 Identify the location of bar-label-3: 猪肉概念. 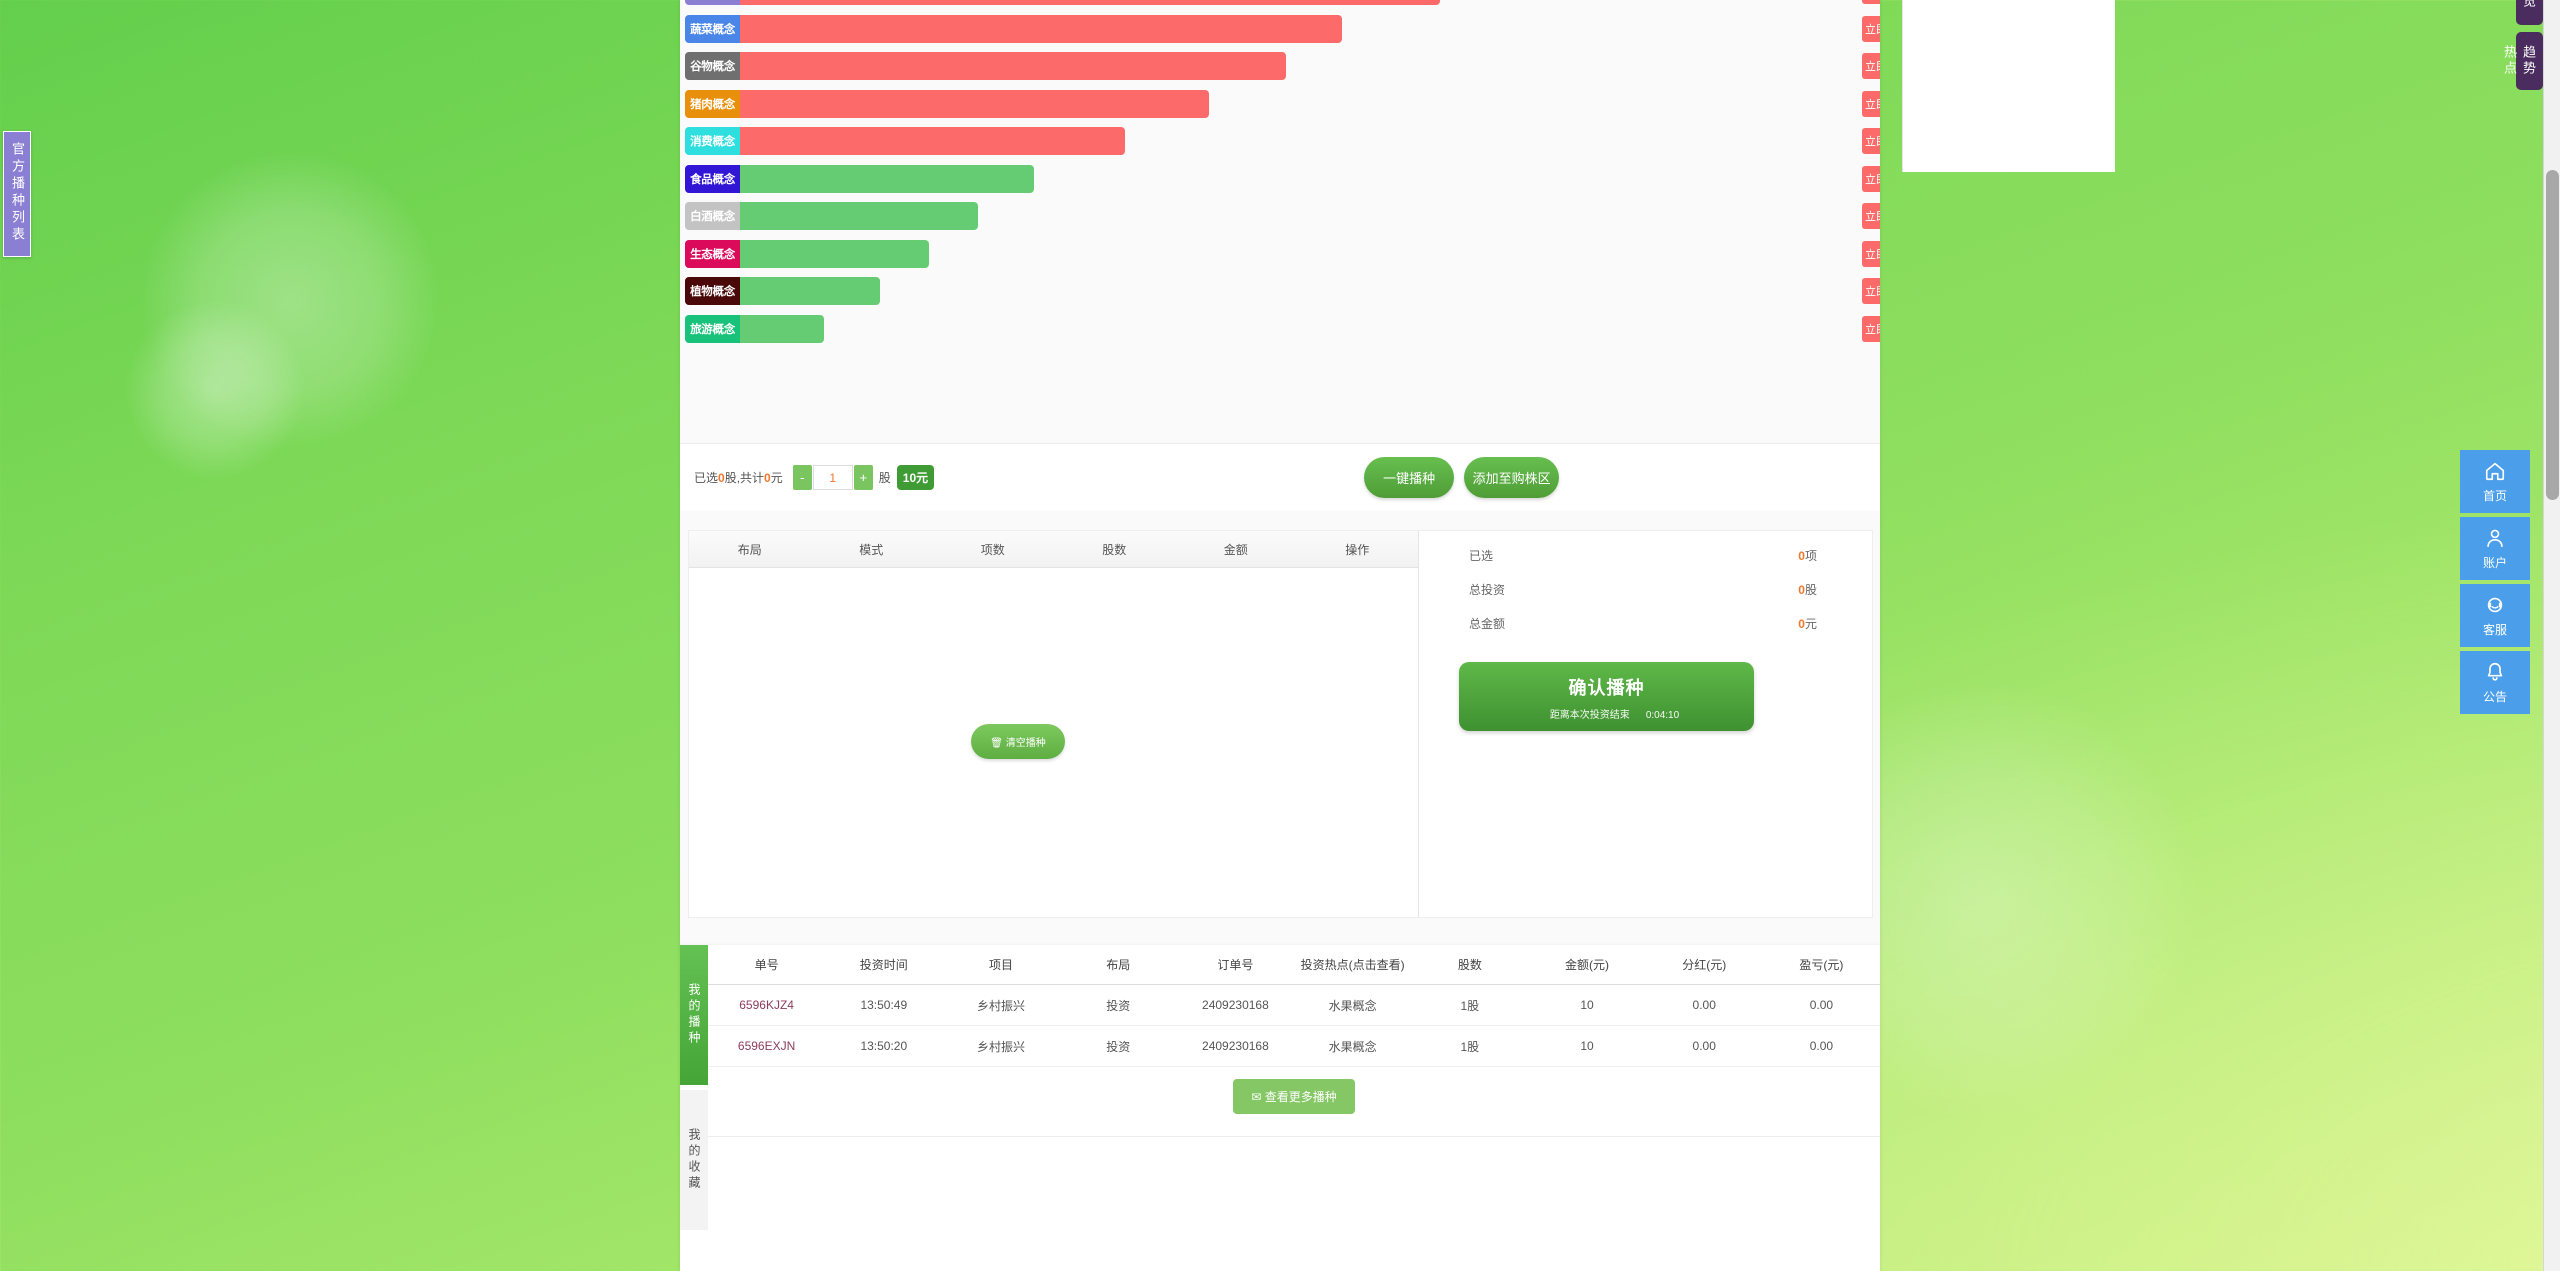
(712, 103).